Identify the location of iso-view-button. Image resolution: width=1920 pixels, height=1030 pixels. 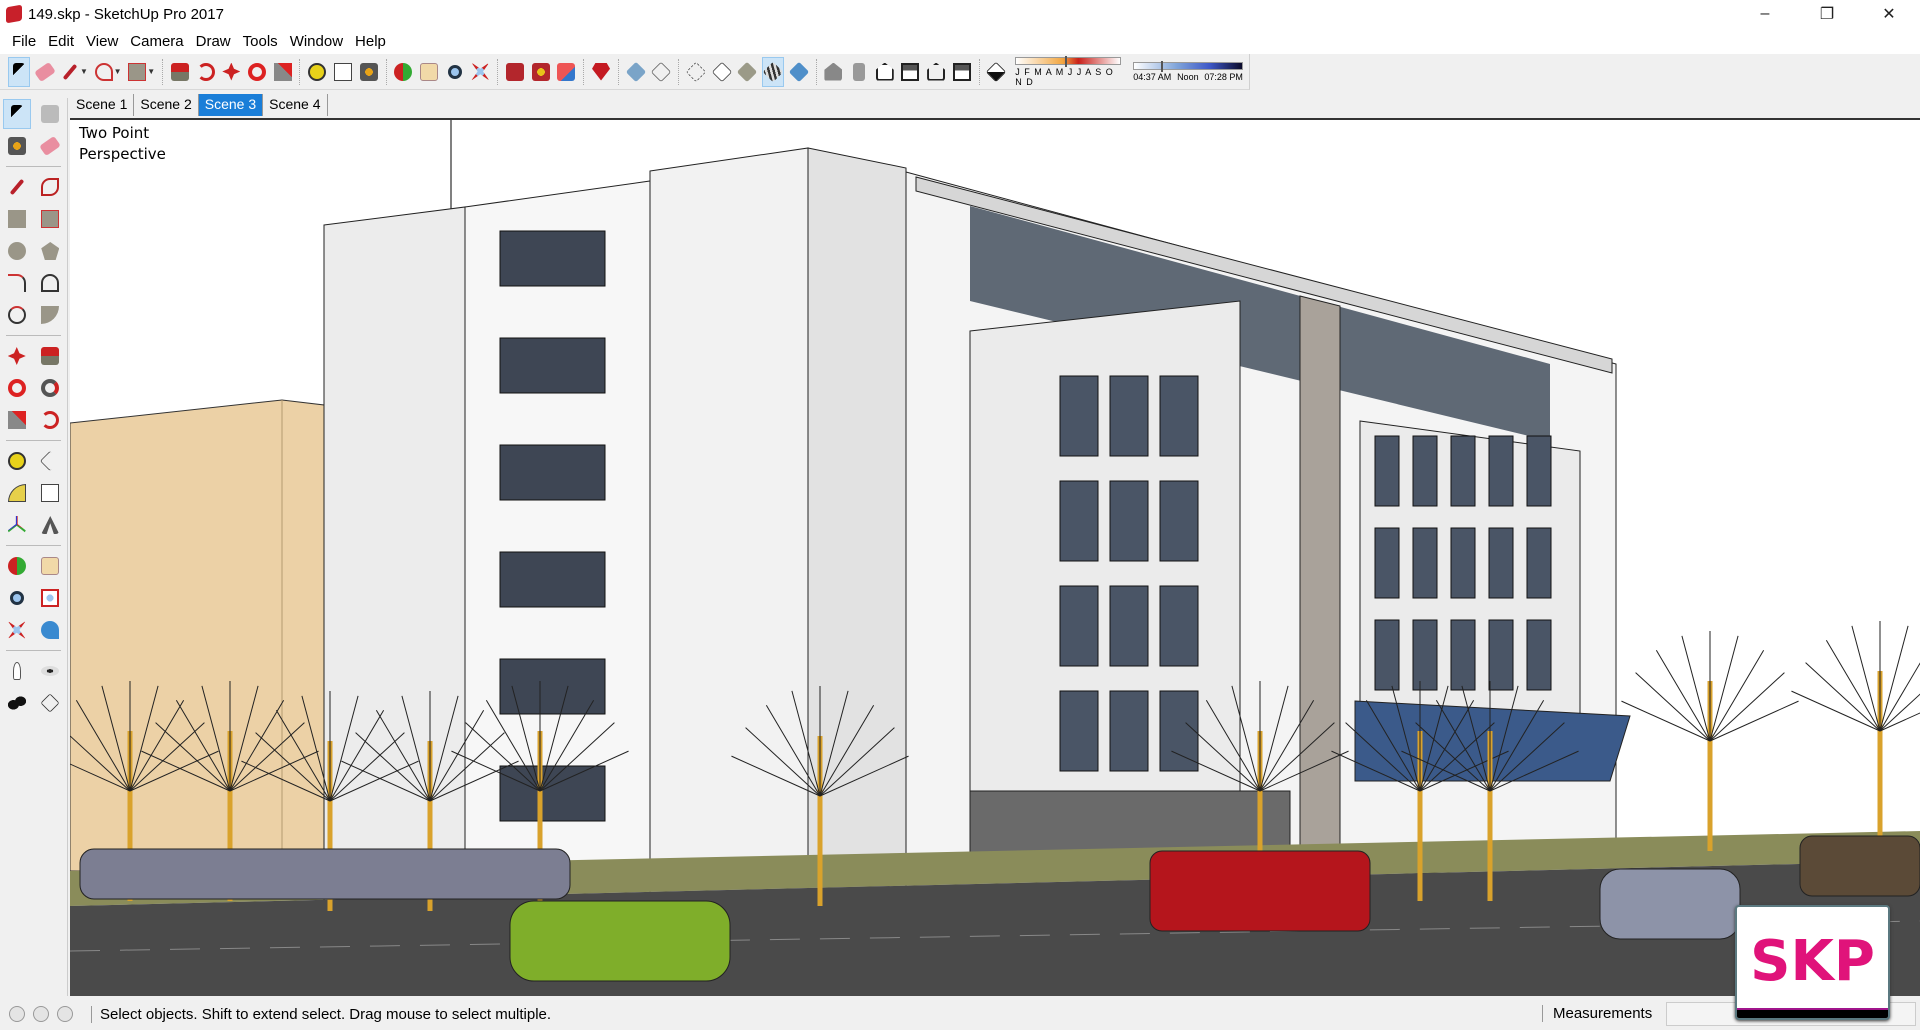
(834, 72).